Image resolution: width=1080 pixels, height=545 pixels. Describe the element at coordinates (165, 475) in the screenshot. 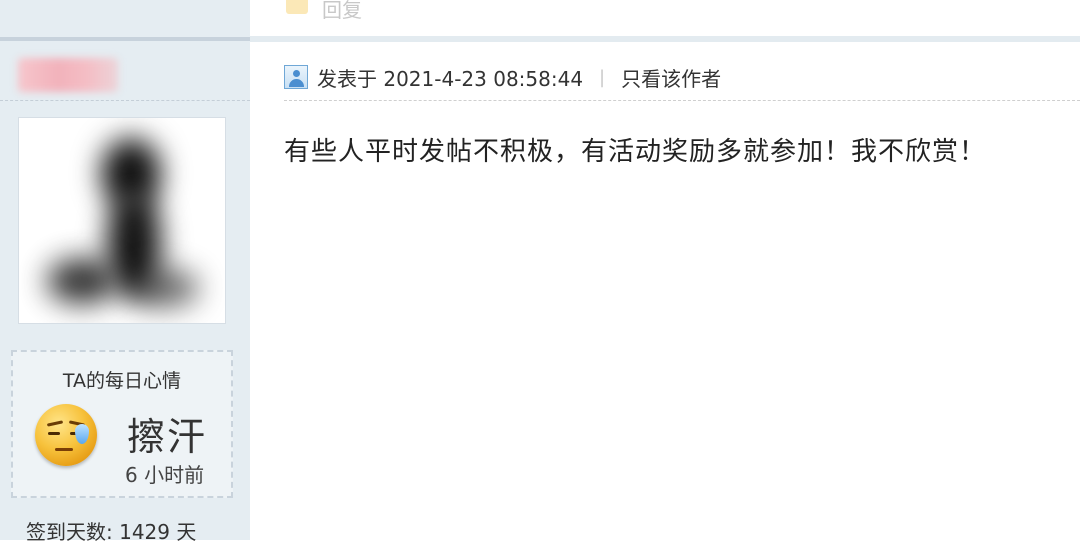

I see `mood-time: 6 小时前` at that location.